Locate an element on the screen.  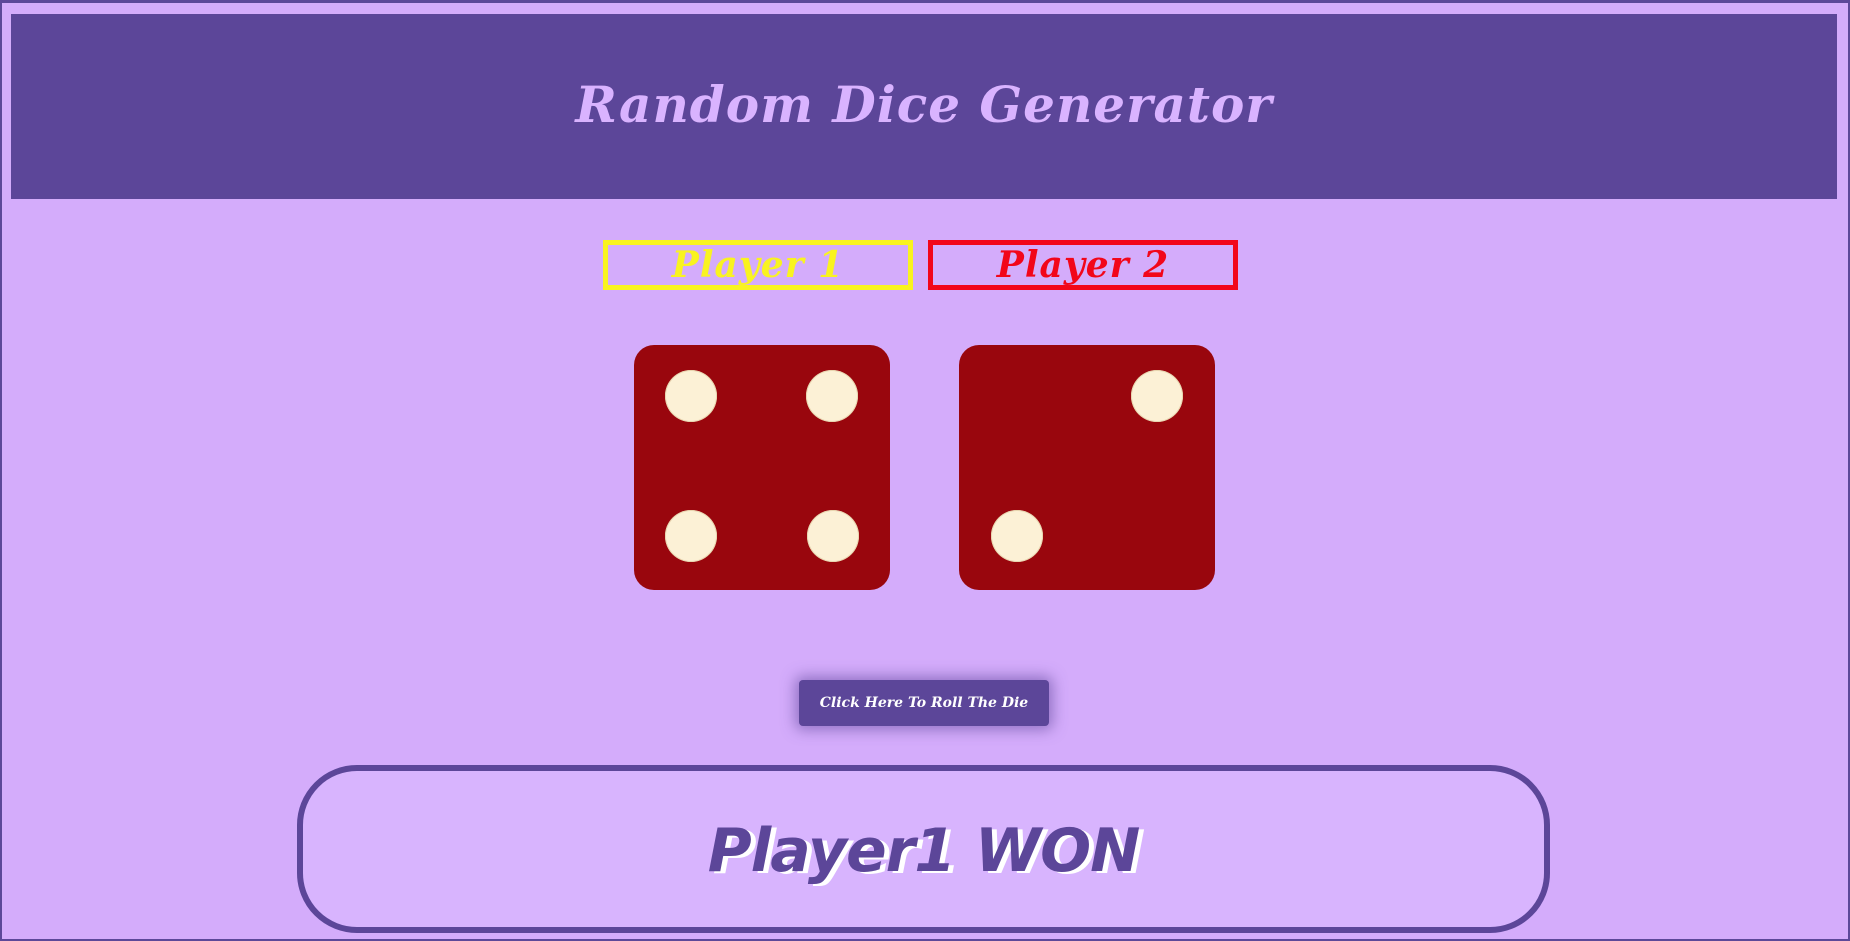
roll-dice-button: Click Here To Roll The Die is located at coordinates (924, 703).